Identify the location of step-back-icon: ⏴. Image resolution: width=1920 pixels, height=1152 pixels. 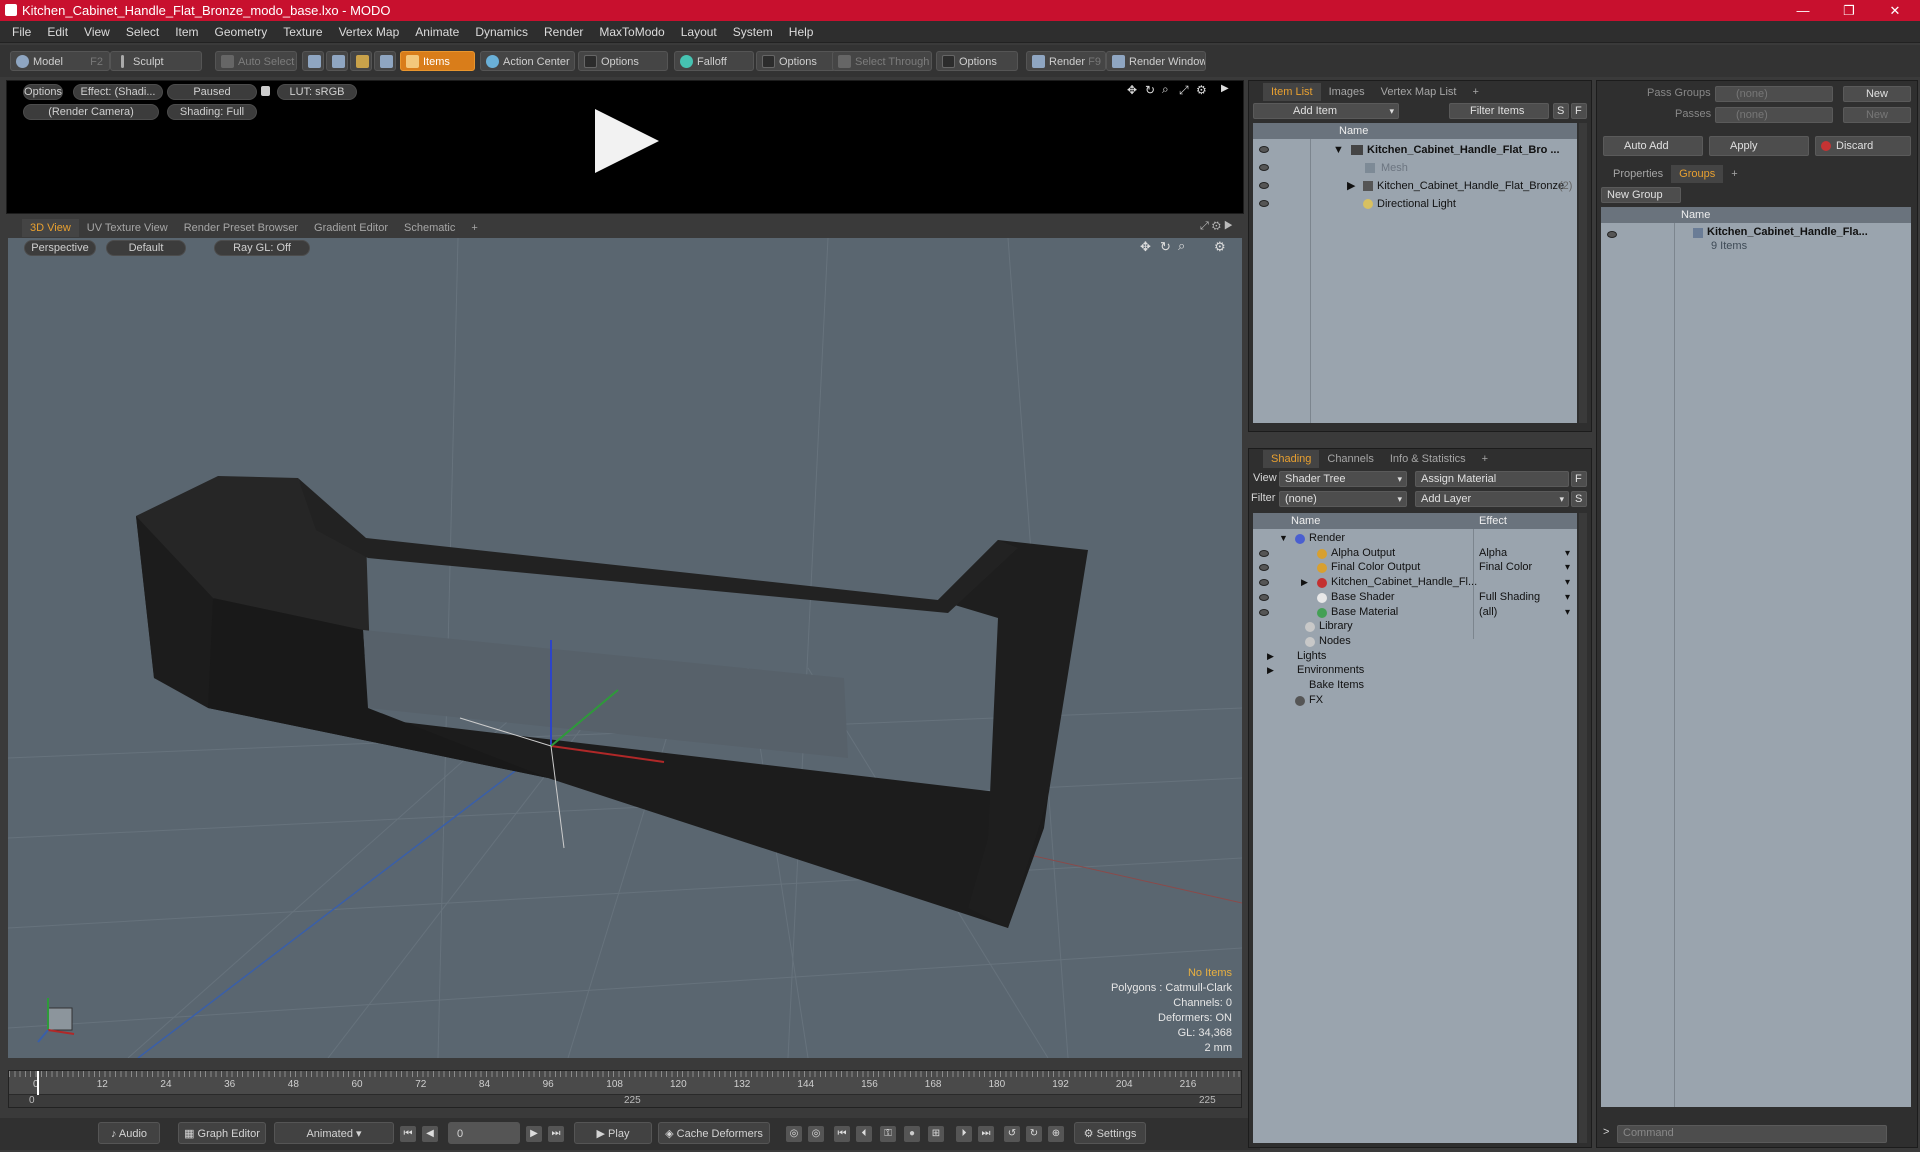
(864, 1134).